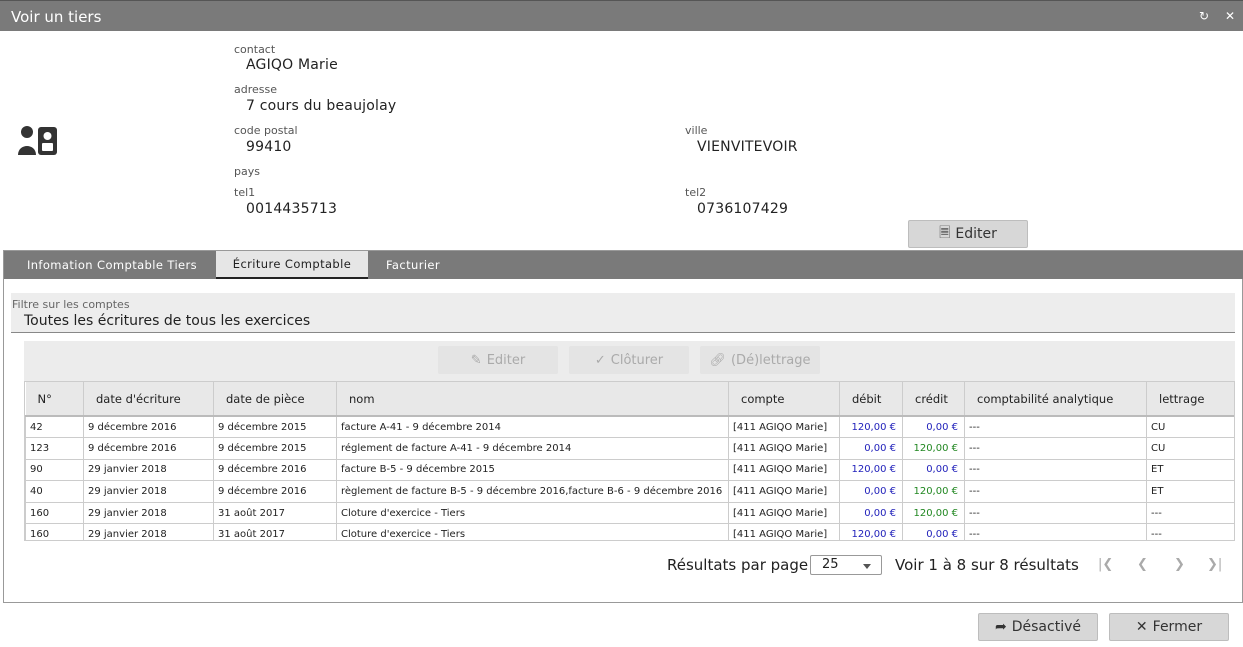  Describe the element at coordinates (871, 399) in the screenshot. I see `column-header: débit` at that location.